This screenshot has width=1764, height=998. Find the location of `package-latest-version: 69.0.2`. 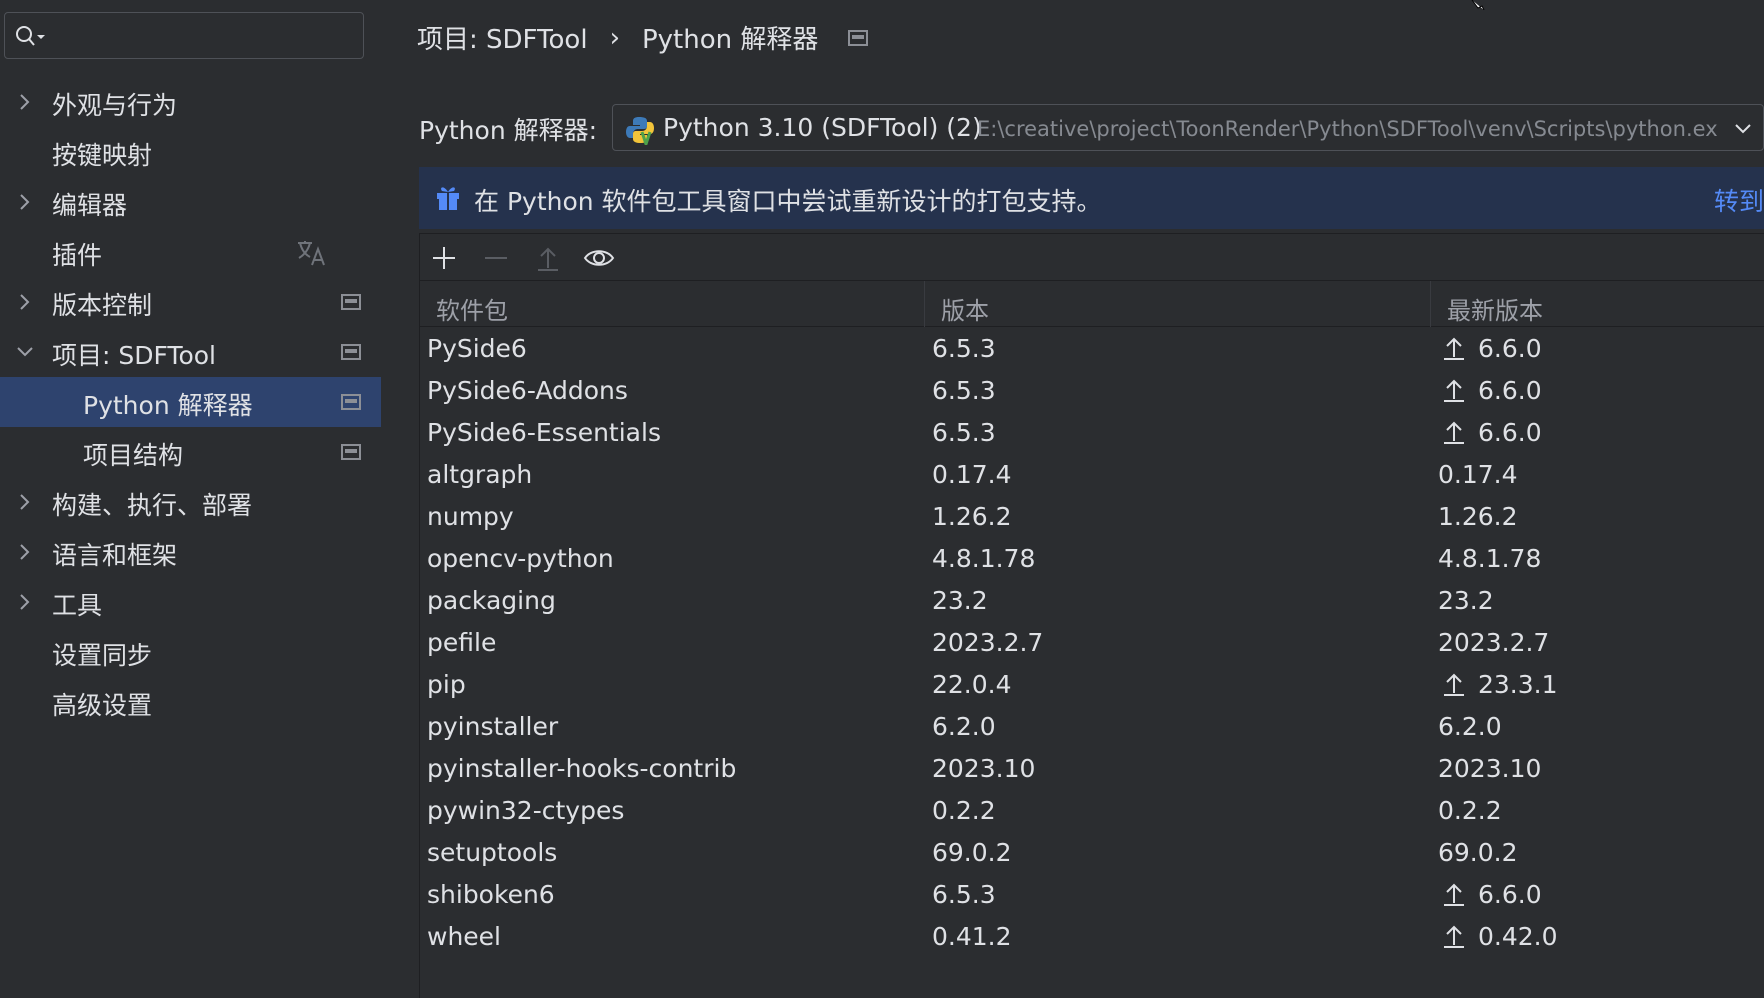

package-latest-version: 69.0.2 is located at coordinates (1478, 852).